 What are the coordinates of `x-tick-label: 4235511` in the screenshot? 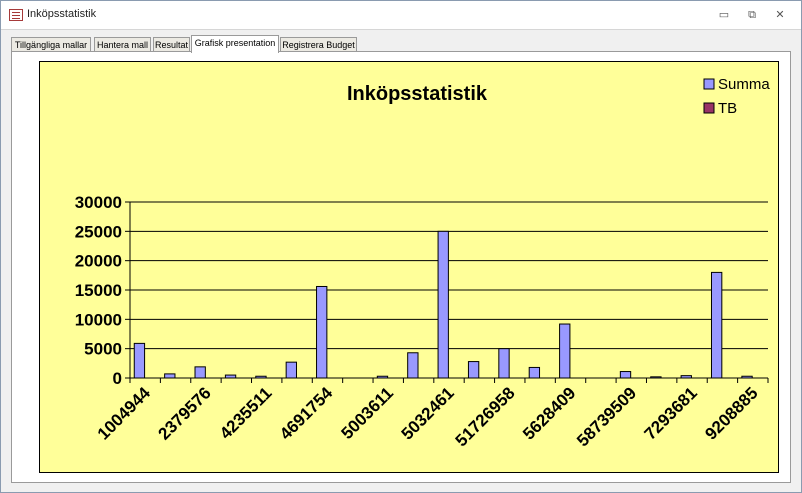 It's located at (246, 413).